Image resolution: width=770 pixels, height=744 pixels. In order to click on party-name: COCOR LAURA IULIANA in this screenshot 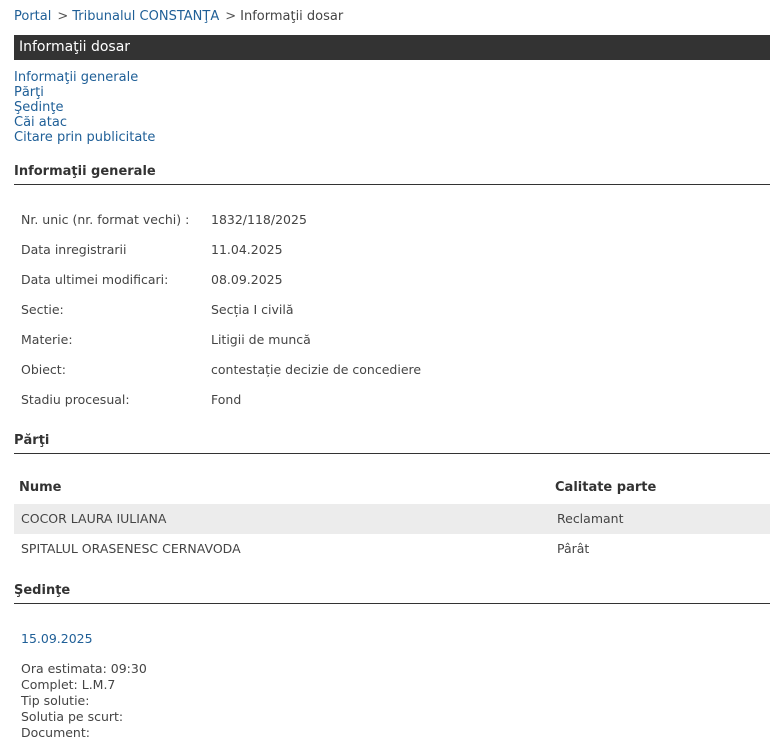, I will do `click(94, 518)`.